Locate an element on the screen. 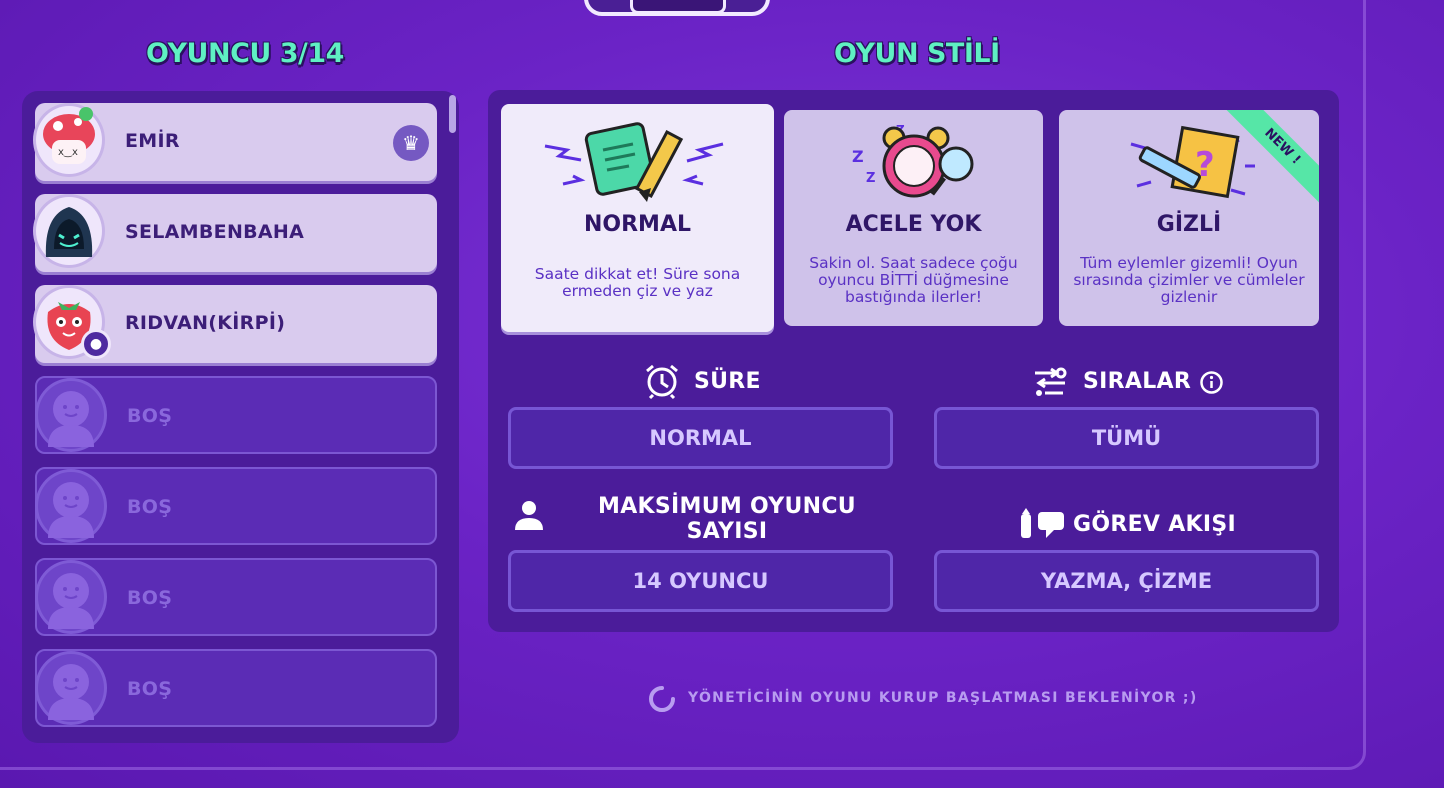 The image size is (1444, 788). top-logo-tab is located at coordinates (677, 8).